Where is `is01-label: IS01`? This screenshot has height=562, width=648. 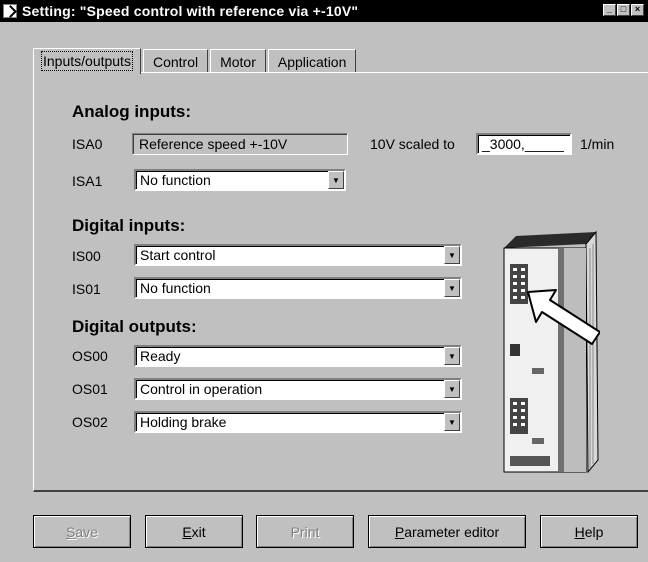 is01-label: IS01 is located at coordinates (86, 289).